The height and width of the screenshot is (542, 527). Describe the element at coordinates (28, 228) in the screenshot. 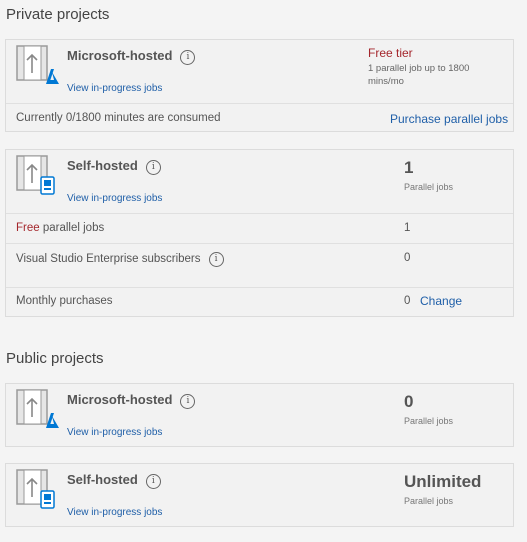

I see `free-word: Free` at that location.